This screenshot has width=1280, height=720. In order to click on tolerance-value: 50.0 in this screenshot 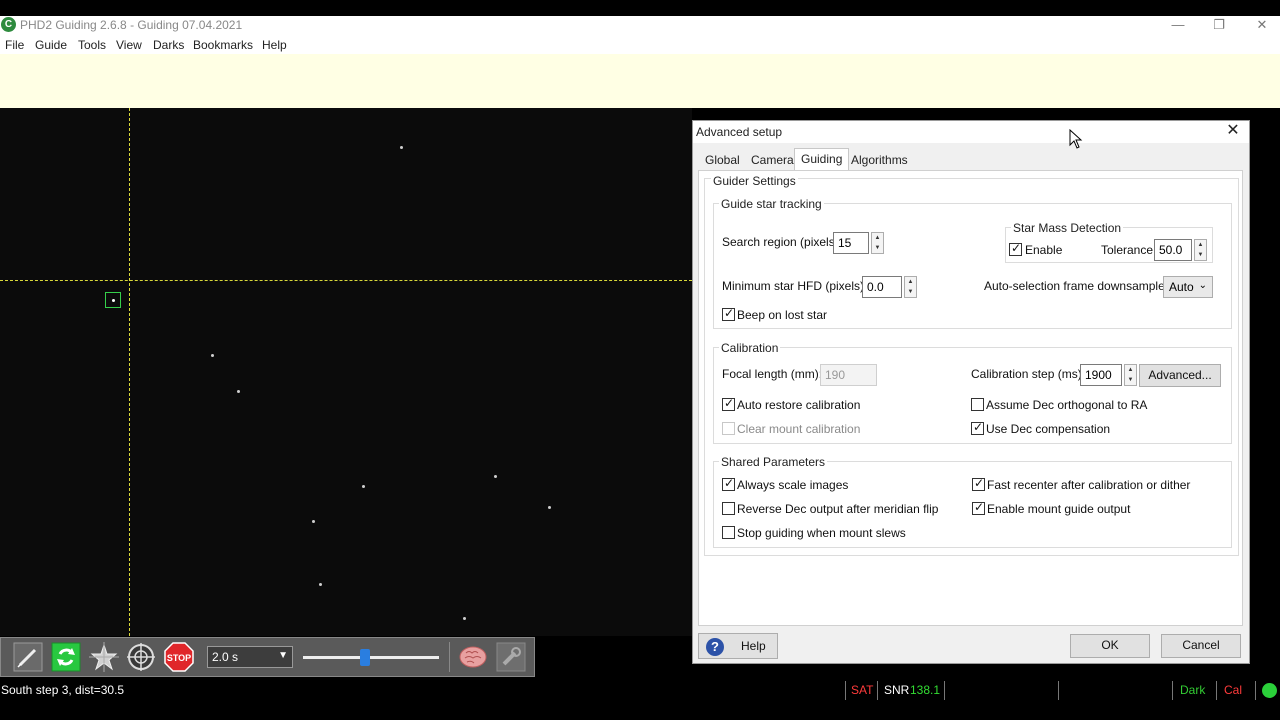, I will do `click(1173, 250)`.